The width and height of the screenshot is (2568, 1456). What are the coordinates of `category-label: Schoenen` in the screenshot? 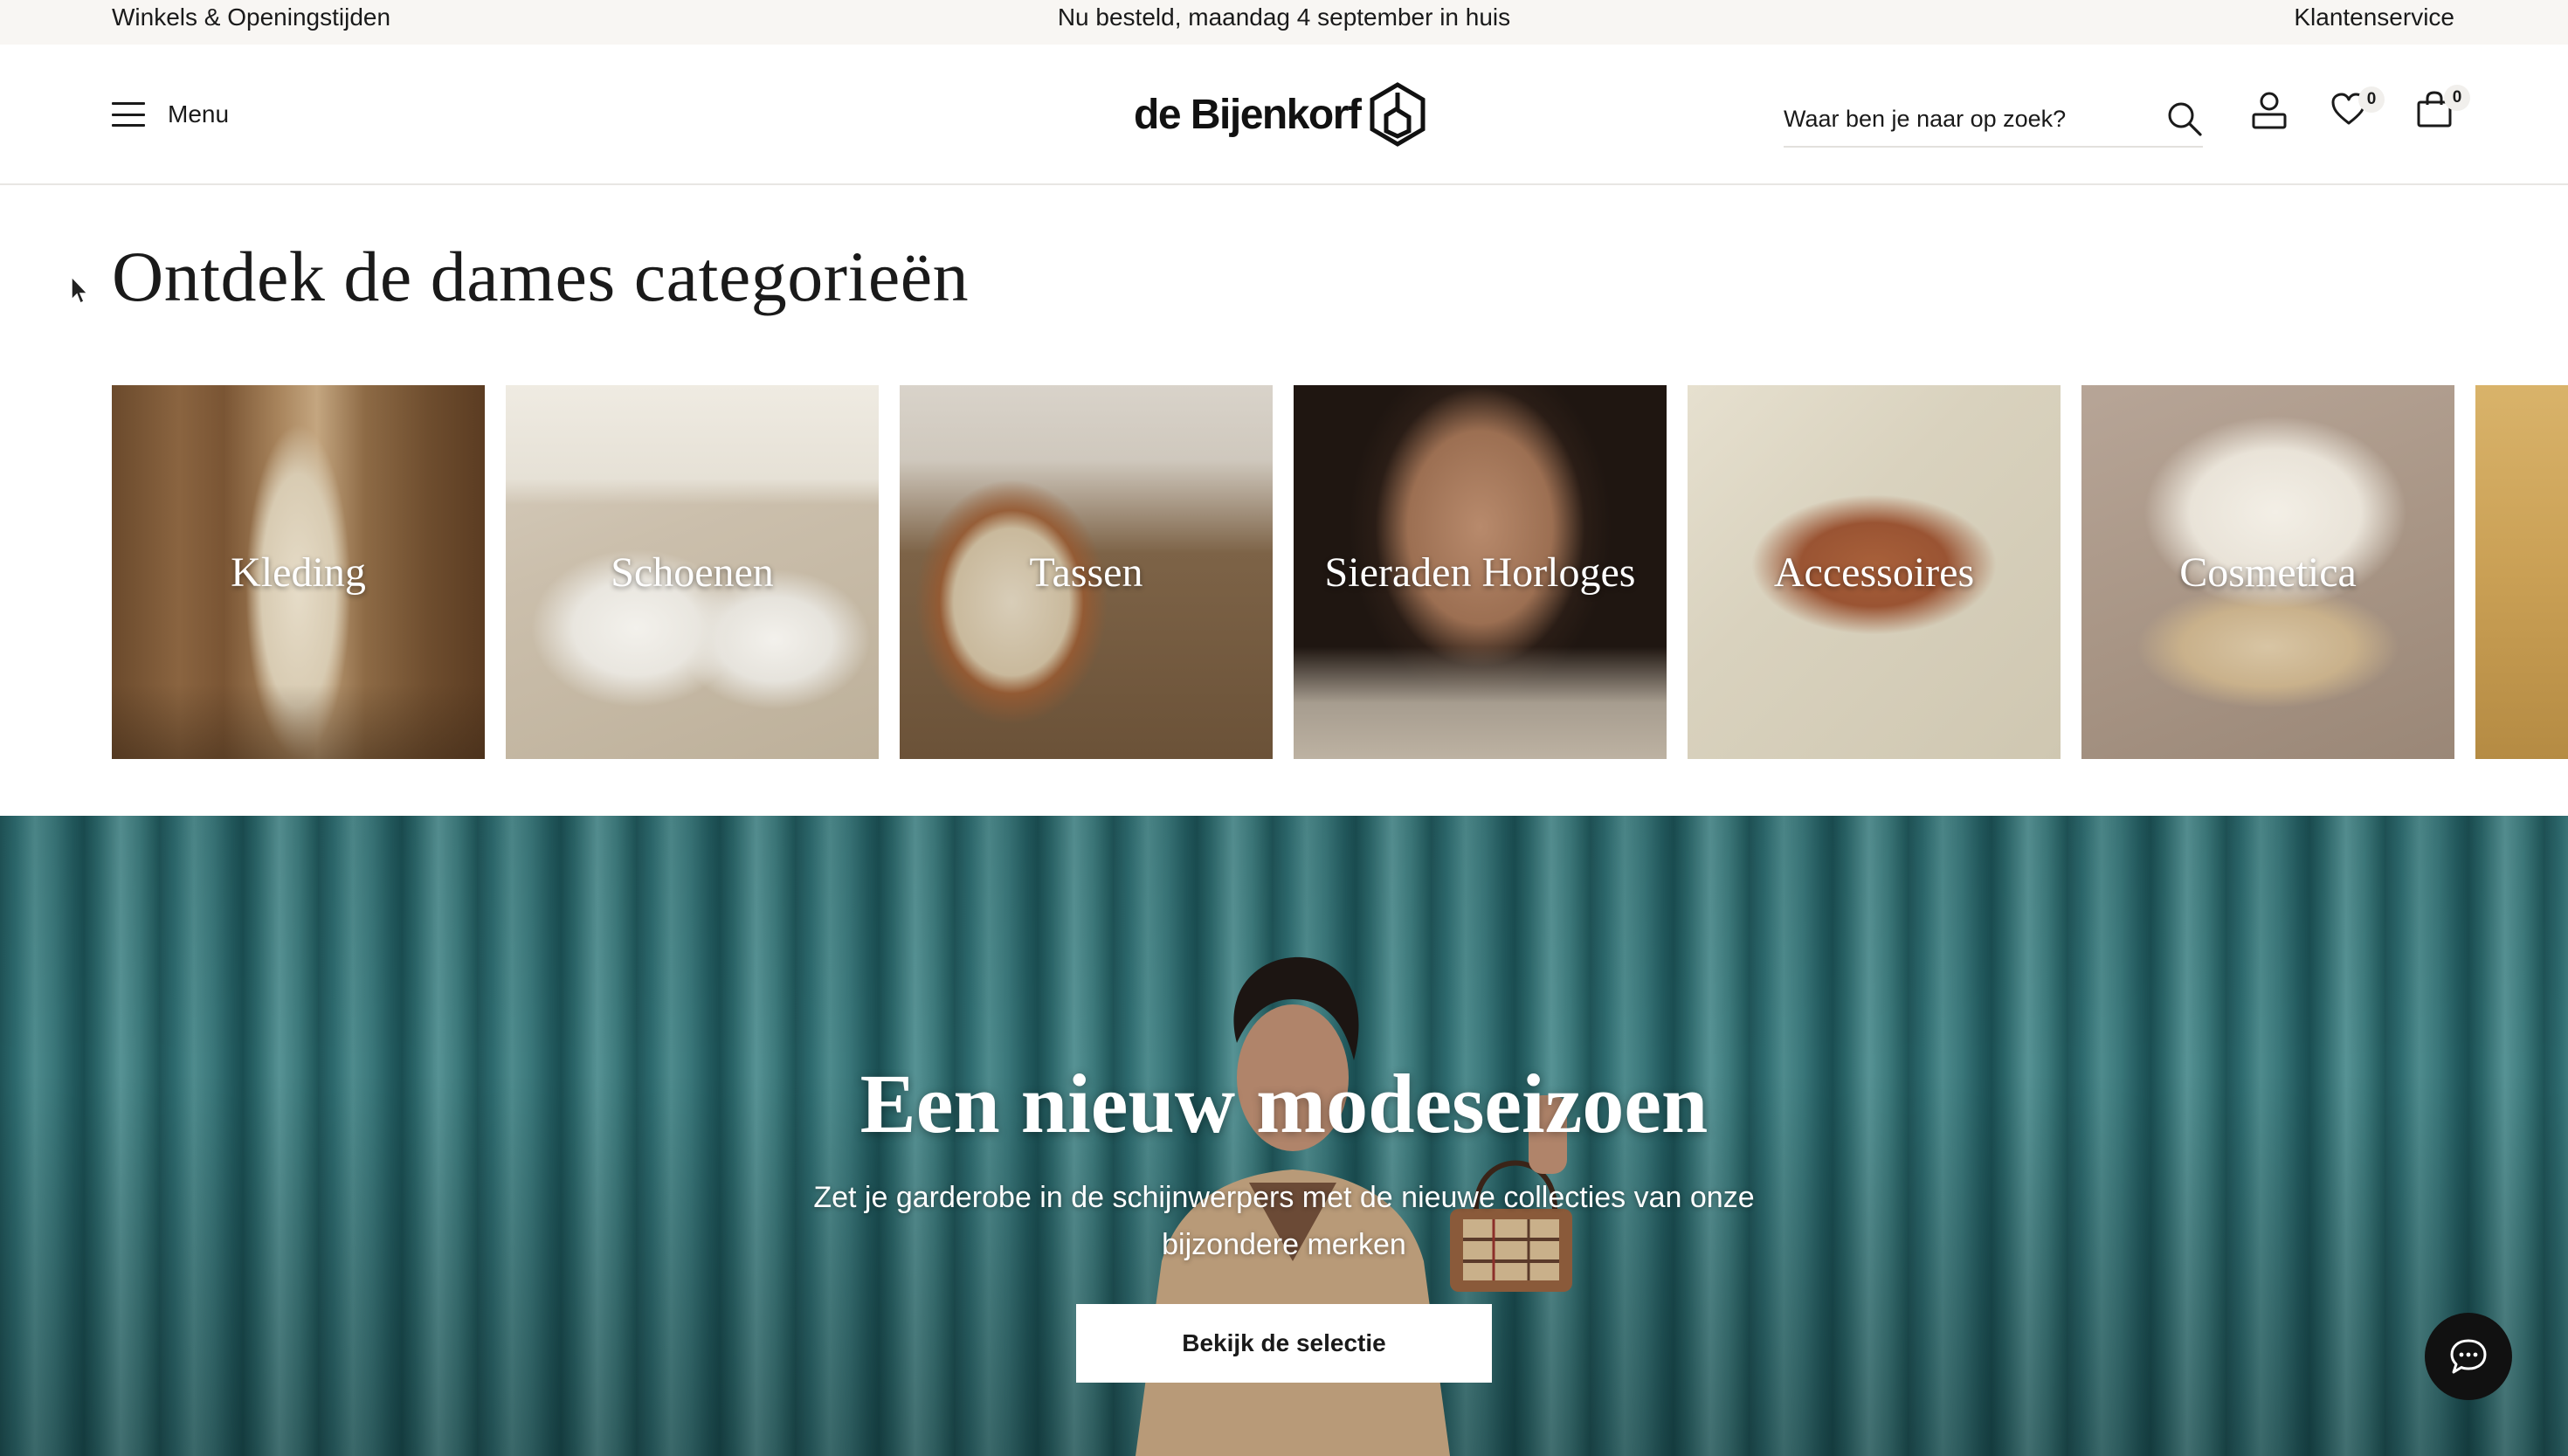 It's located at (692, 572).